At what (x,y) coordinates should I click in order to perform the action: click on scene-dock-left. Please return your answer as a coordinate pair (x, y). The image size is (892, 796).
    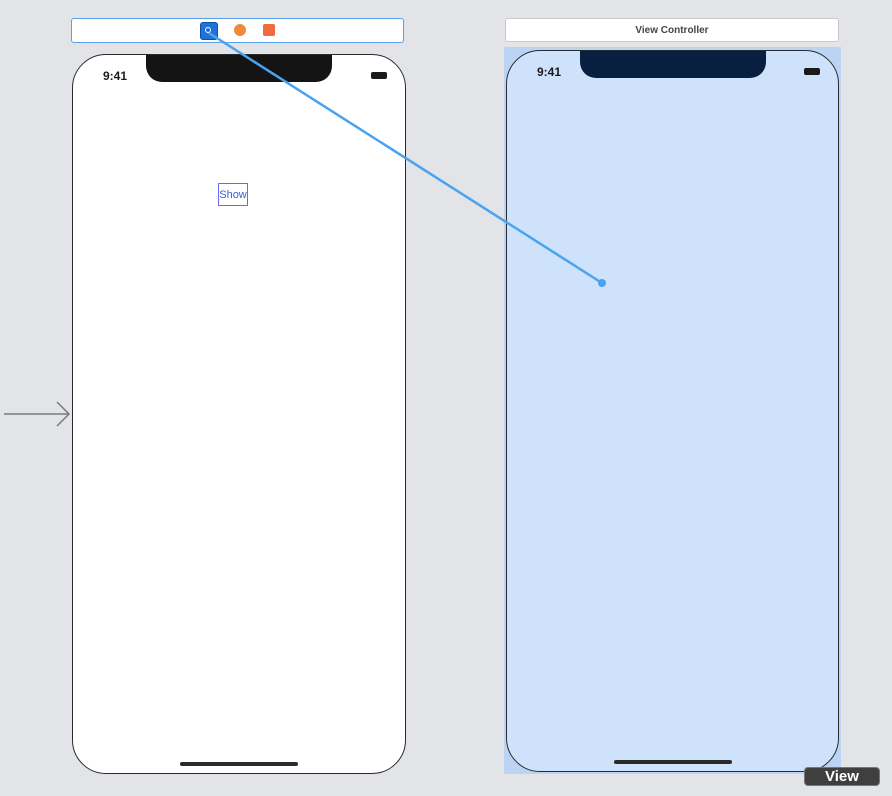
    Looking at the image, I should click on (237, 30).